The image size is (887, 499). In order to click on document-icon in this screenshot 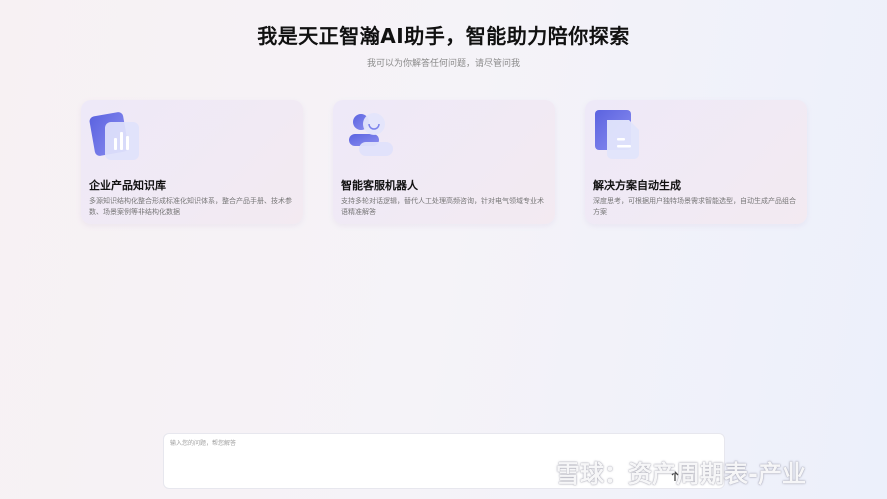, I will do `click(620, 136)`.